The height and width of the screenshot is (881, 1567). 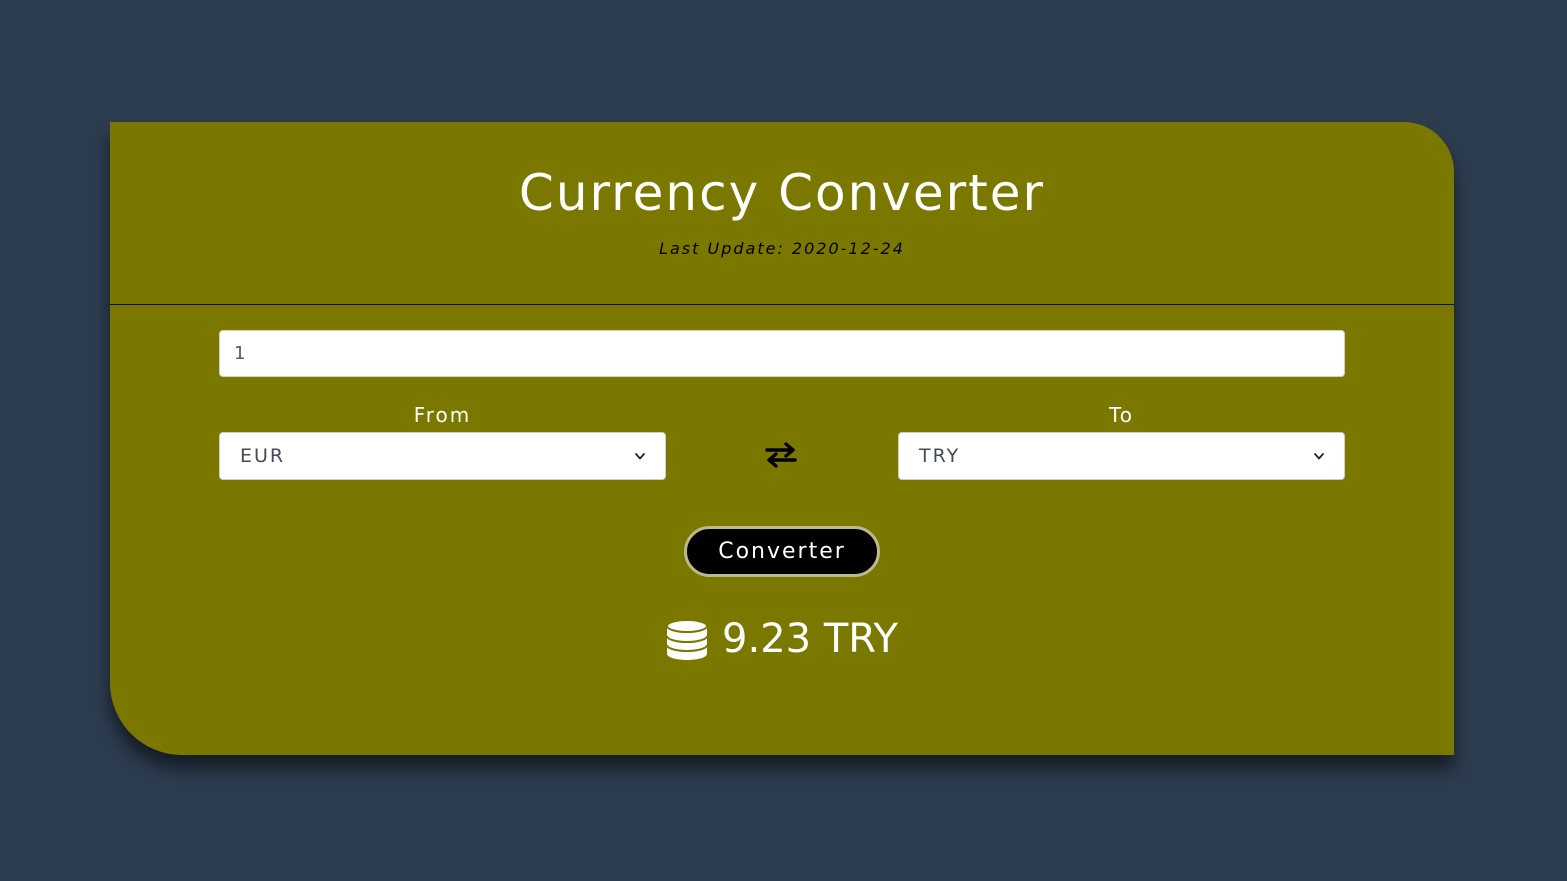 What do you see at coordinates (782, 551) in the screenshot?
I see `convert-button: Converter` at bounding box center [782, 551].